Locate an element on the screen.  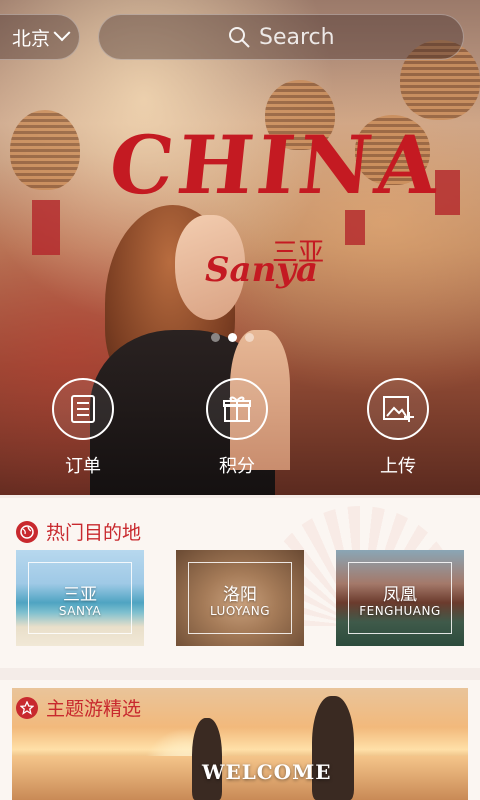
upload-label: 上传 is located at coordinates (398, 466).